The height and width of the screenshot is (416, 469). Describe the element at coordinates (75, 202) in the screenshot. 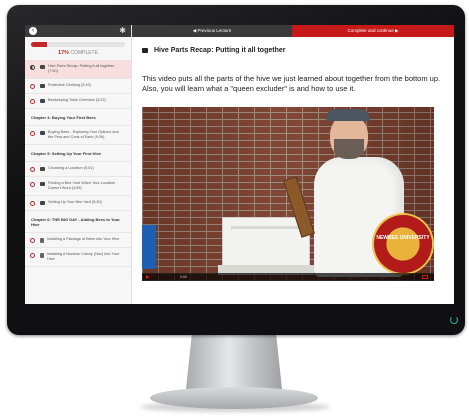

I see `lesson-label: Setting Up Your Bee Yard (5:30)` at that location.